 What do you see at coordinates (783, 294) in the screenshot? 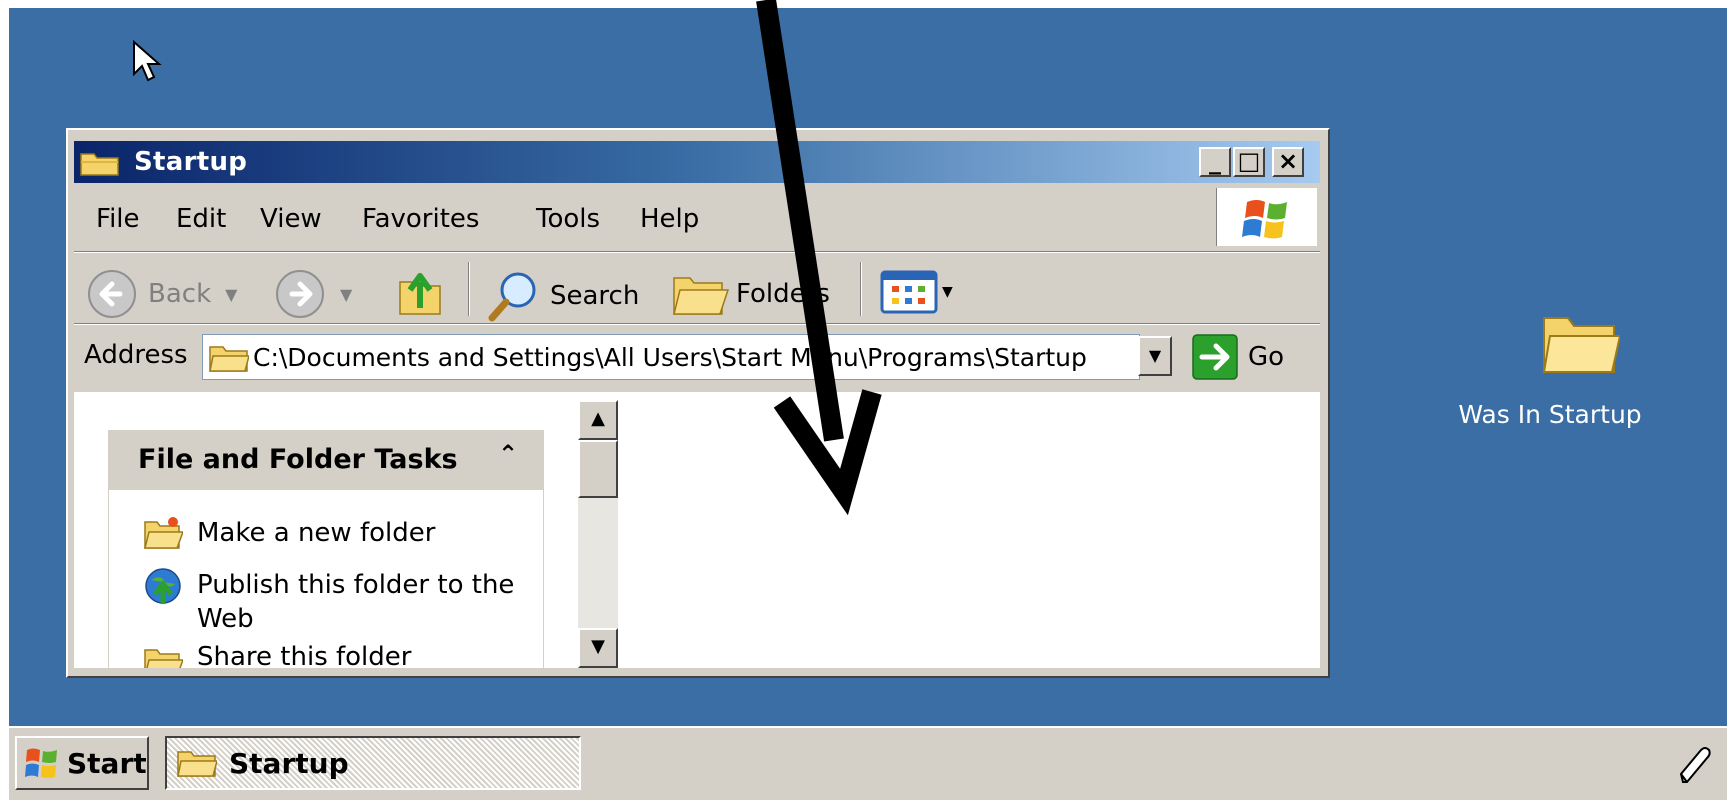
I see `folders-label: Folders` at bounding box center [783, 294].